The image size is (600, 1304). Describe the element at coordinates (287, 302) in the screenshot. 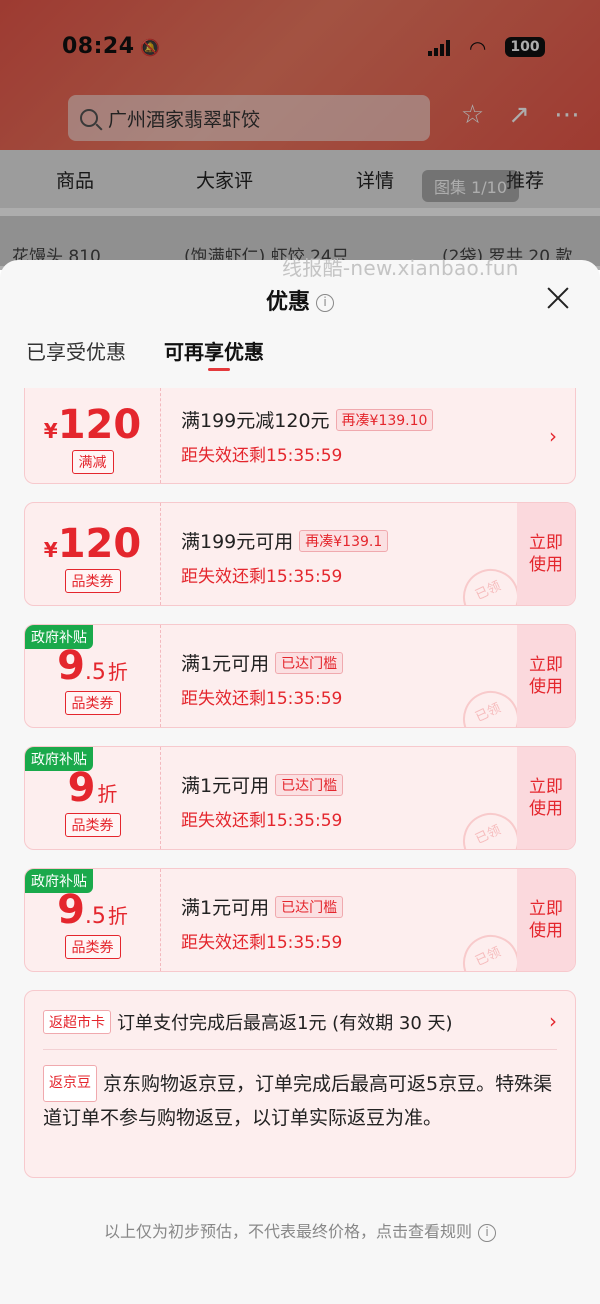

I see `sheet-title-text: 优惠` at that location.